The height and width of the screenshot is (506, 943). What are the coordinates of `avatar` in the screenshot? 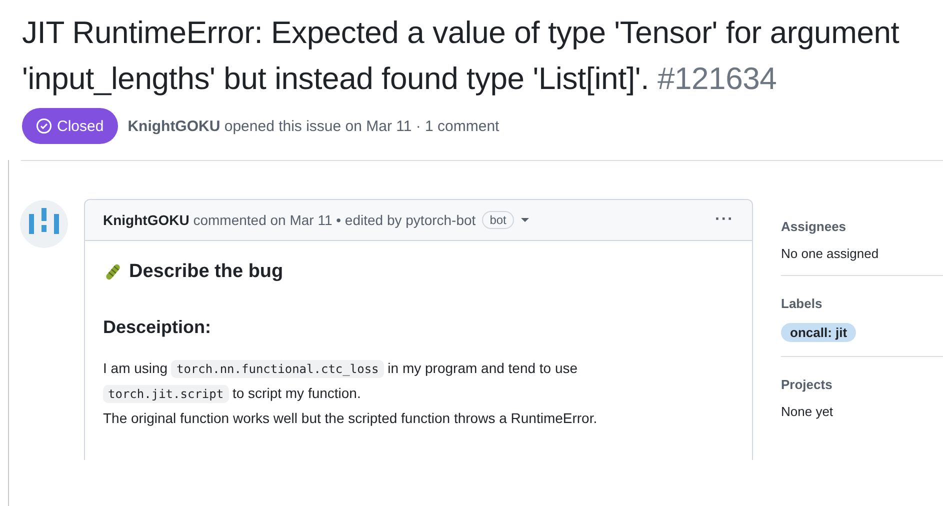 It's located at (44, 224).